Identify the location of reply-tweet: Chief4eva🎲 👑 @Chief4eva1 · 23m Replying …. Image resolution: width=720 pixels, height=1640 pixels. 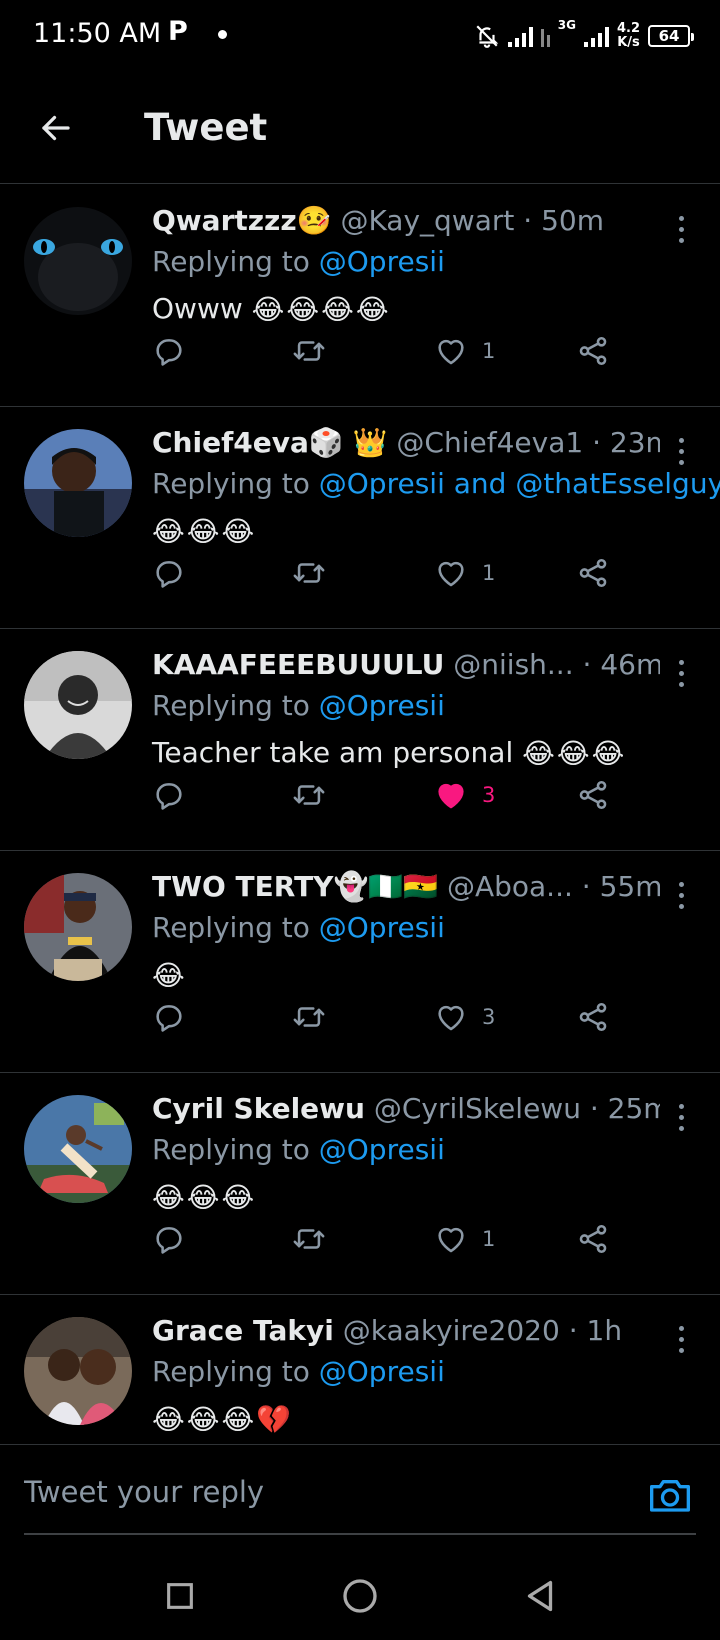
(360, 518).